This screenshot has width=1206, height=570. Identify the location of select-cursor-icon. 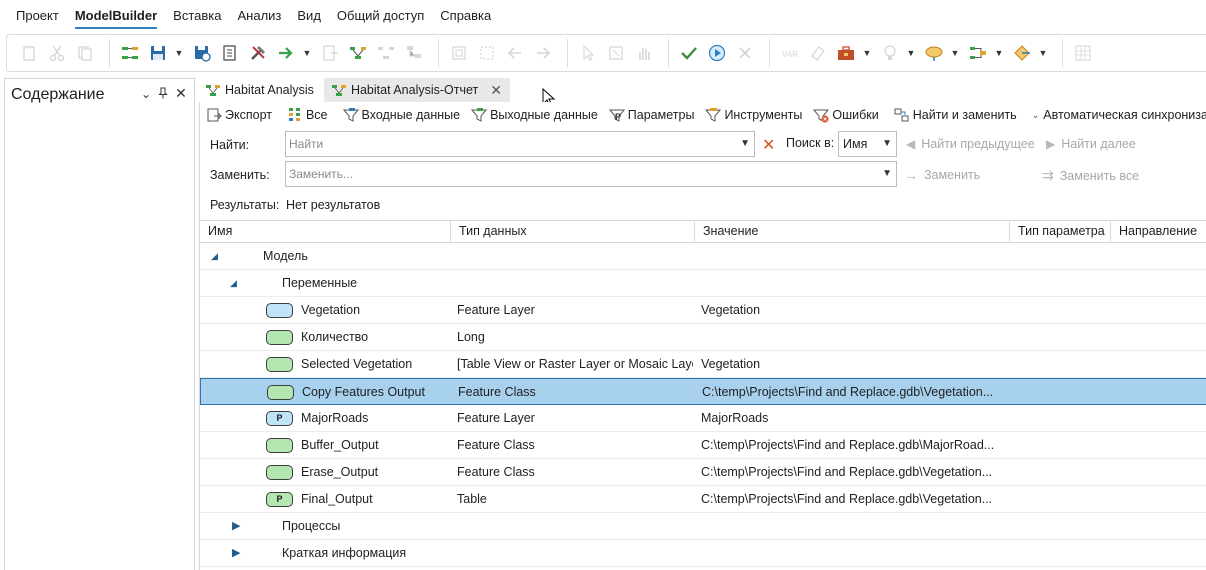
(588, 53).